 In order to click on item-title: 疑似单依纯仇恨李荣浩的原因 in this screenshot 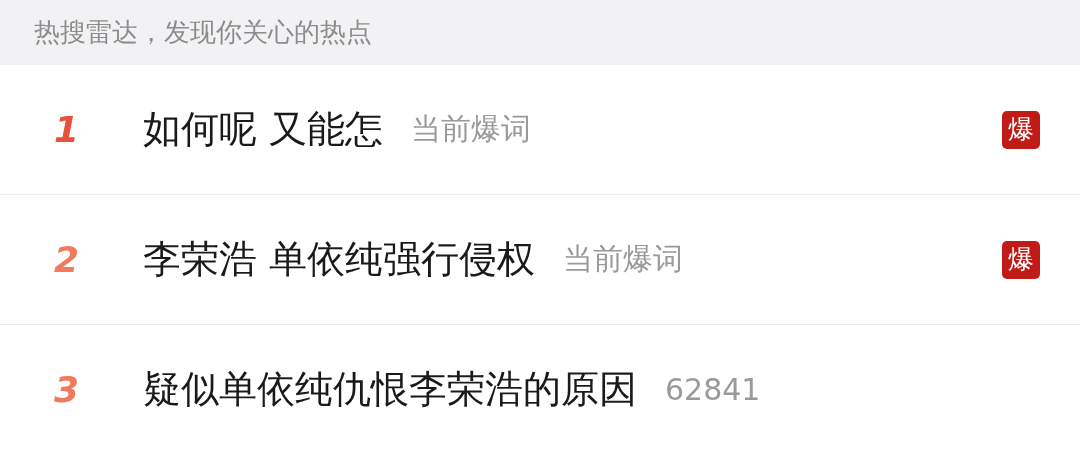, I will do `click(390, 389)`.